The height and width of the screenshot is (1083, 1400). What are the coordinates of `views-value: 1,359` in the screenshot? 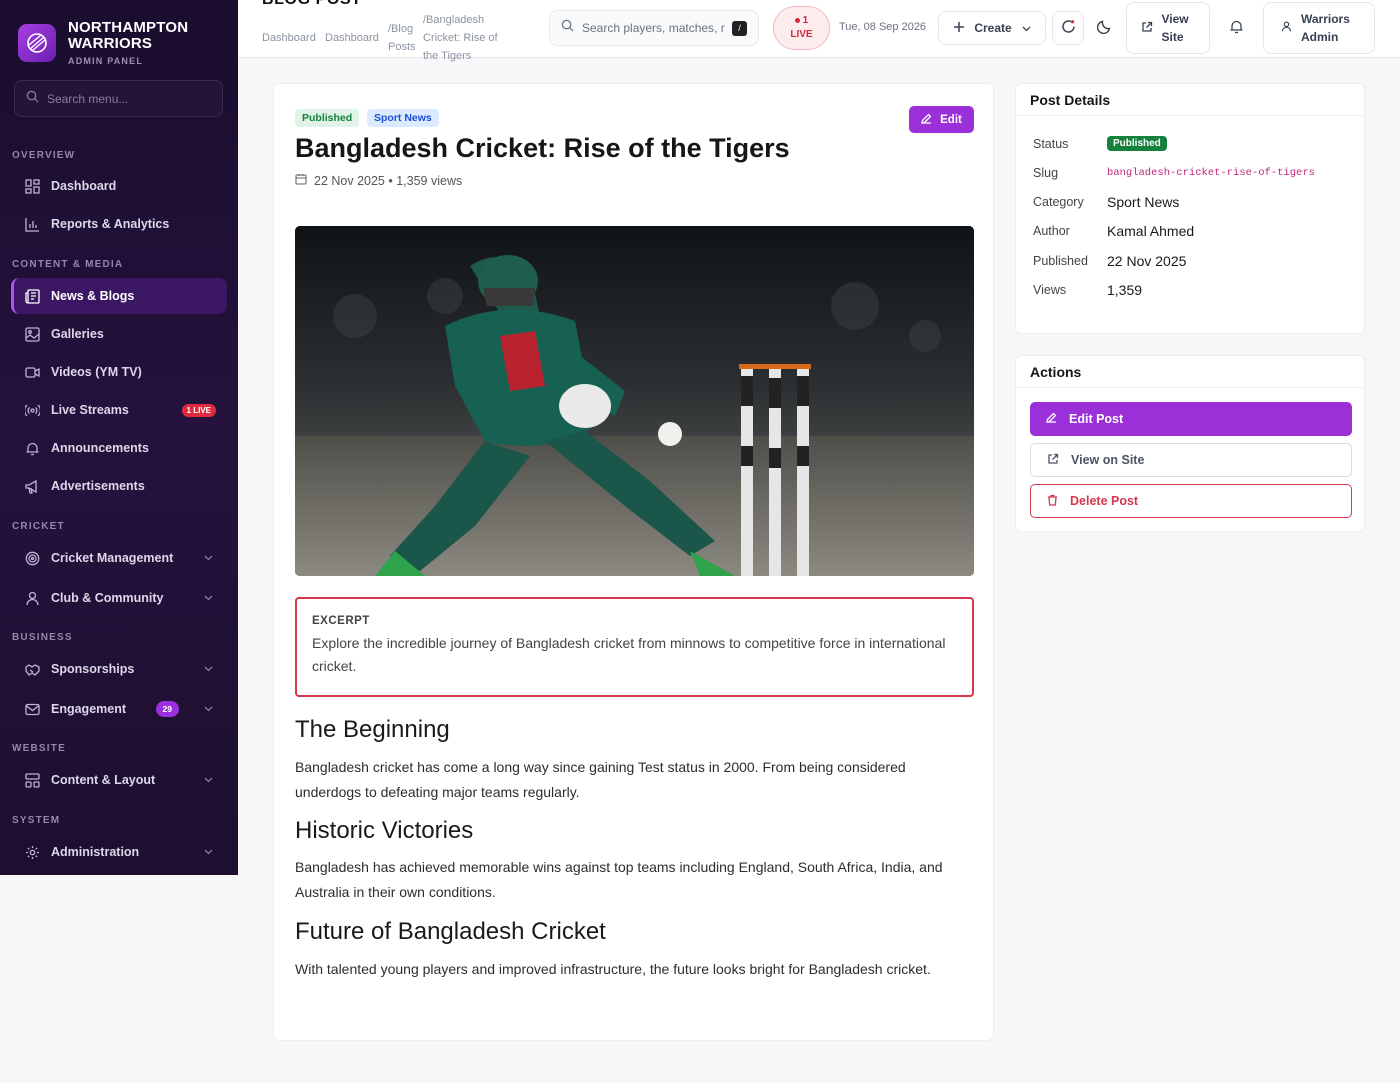 It's located at (1125, 290).